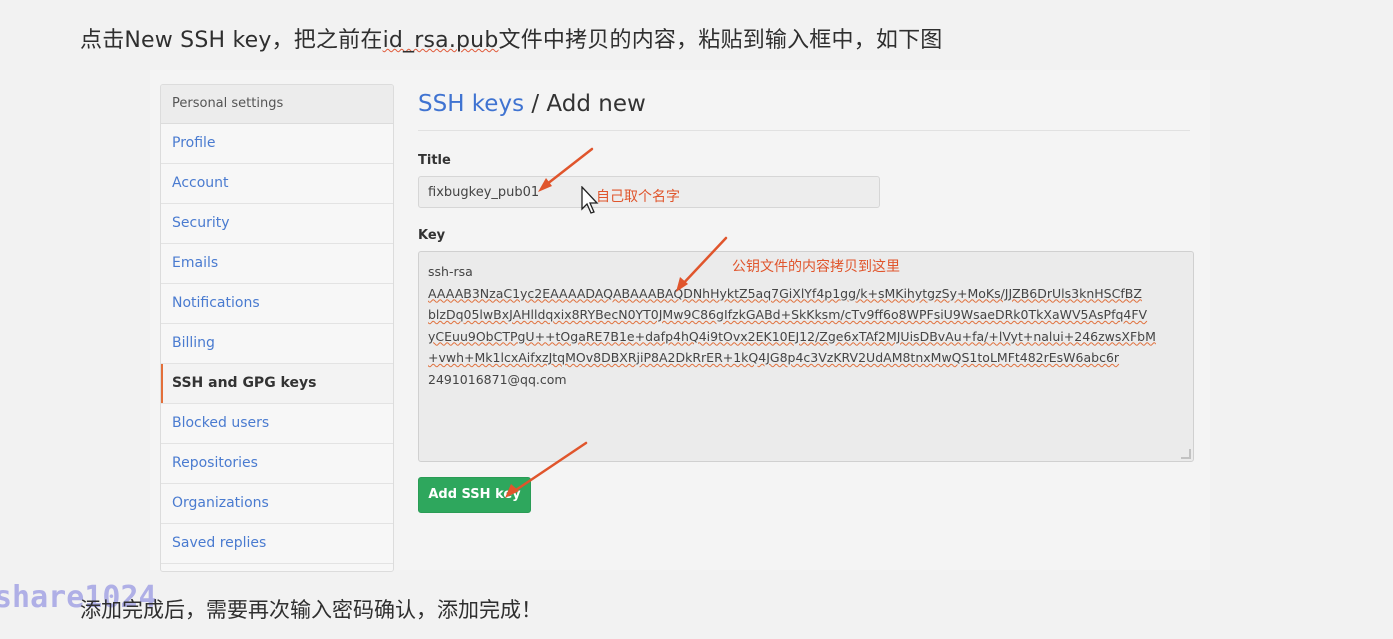 The width and height of the screenshot is (1393, 639). What do you see at coordinates (277, 304) in the screenshot?
I see `sidebar-item-notifications: Notifications` at bounding box center [277, 304].